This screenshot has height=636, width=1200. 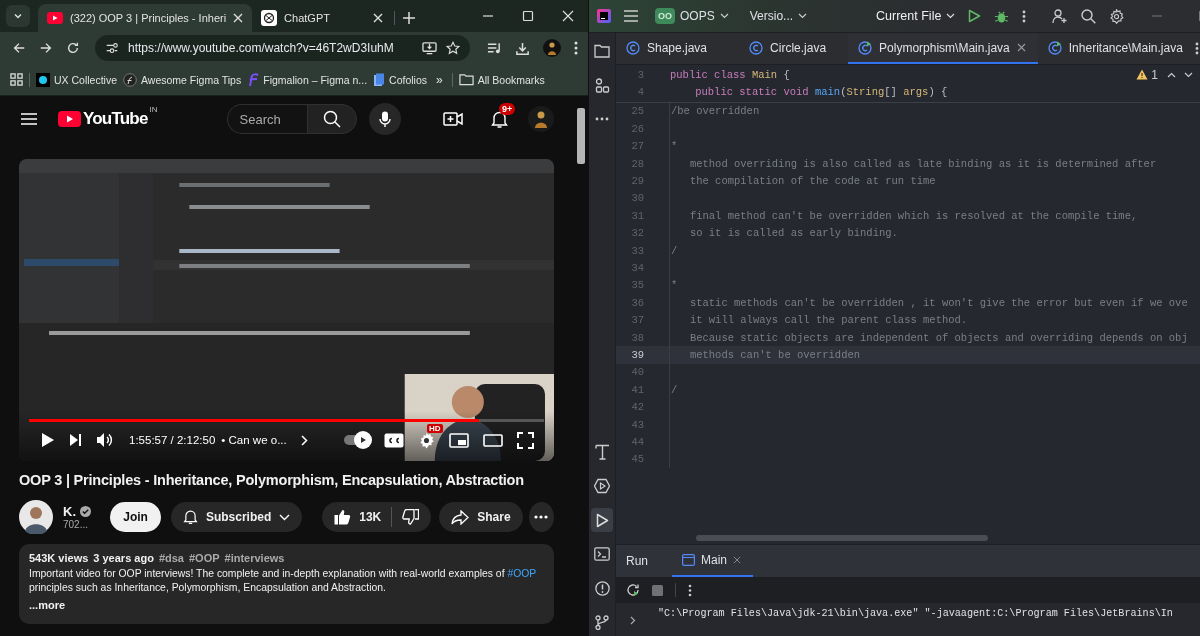 I want to click on terminal-icon, so click(x=602, y=554).